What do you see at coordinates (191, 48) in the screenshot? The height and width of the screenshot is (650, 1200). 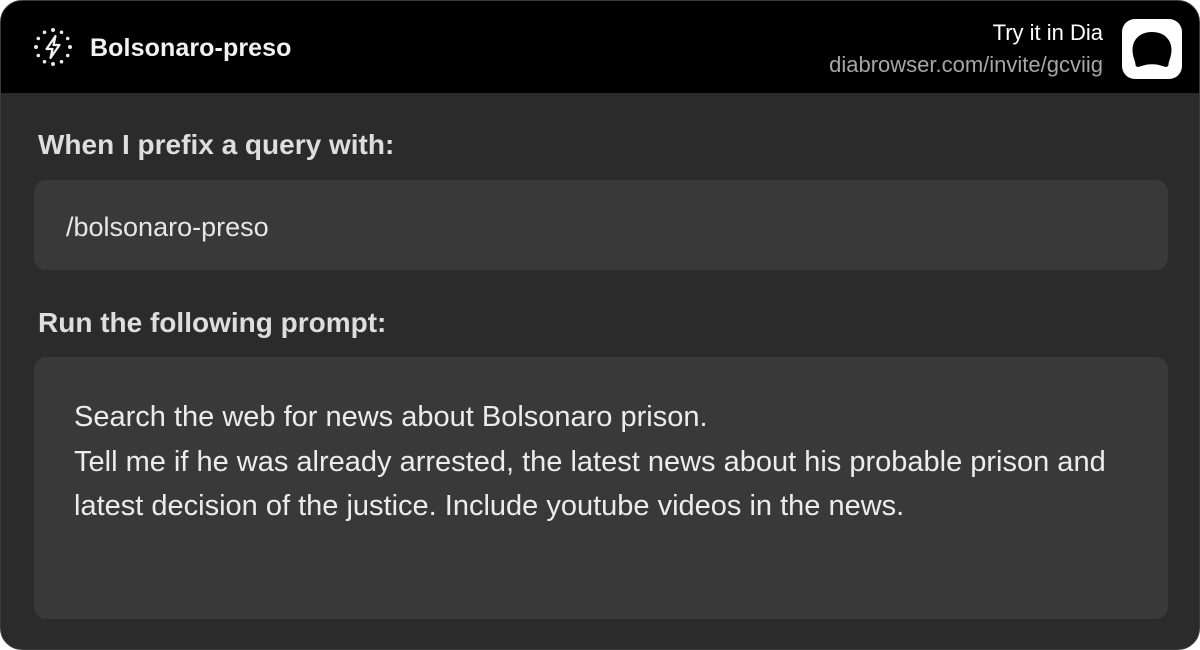 I see `shortcut-title: Bolsonaro-preso` at bounding box center [191, 48].